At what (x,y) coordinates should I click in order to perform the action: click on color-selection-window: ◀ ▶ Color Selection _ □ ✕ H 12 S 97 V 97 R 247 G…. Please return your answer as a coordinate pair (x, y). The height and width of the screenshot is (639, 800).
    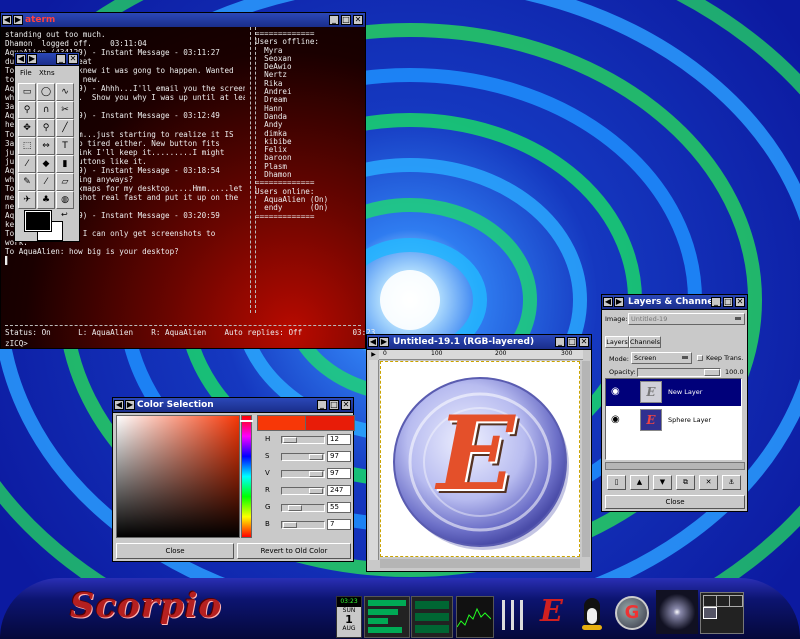
    Looking at the image, I should click on (233, 479).